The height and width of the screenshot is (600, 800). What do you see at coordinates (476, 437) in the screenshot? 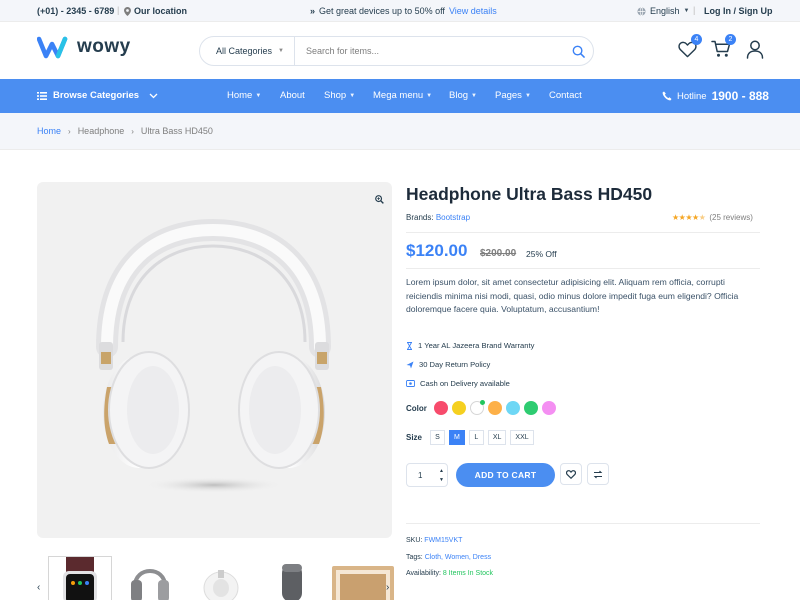
I see `size-option-l: L` at bounding box center [476, 437].